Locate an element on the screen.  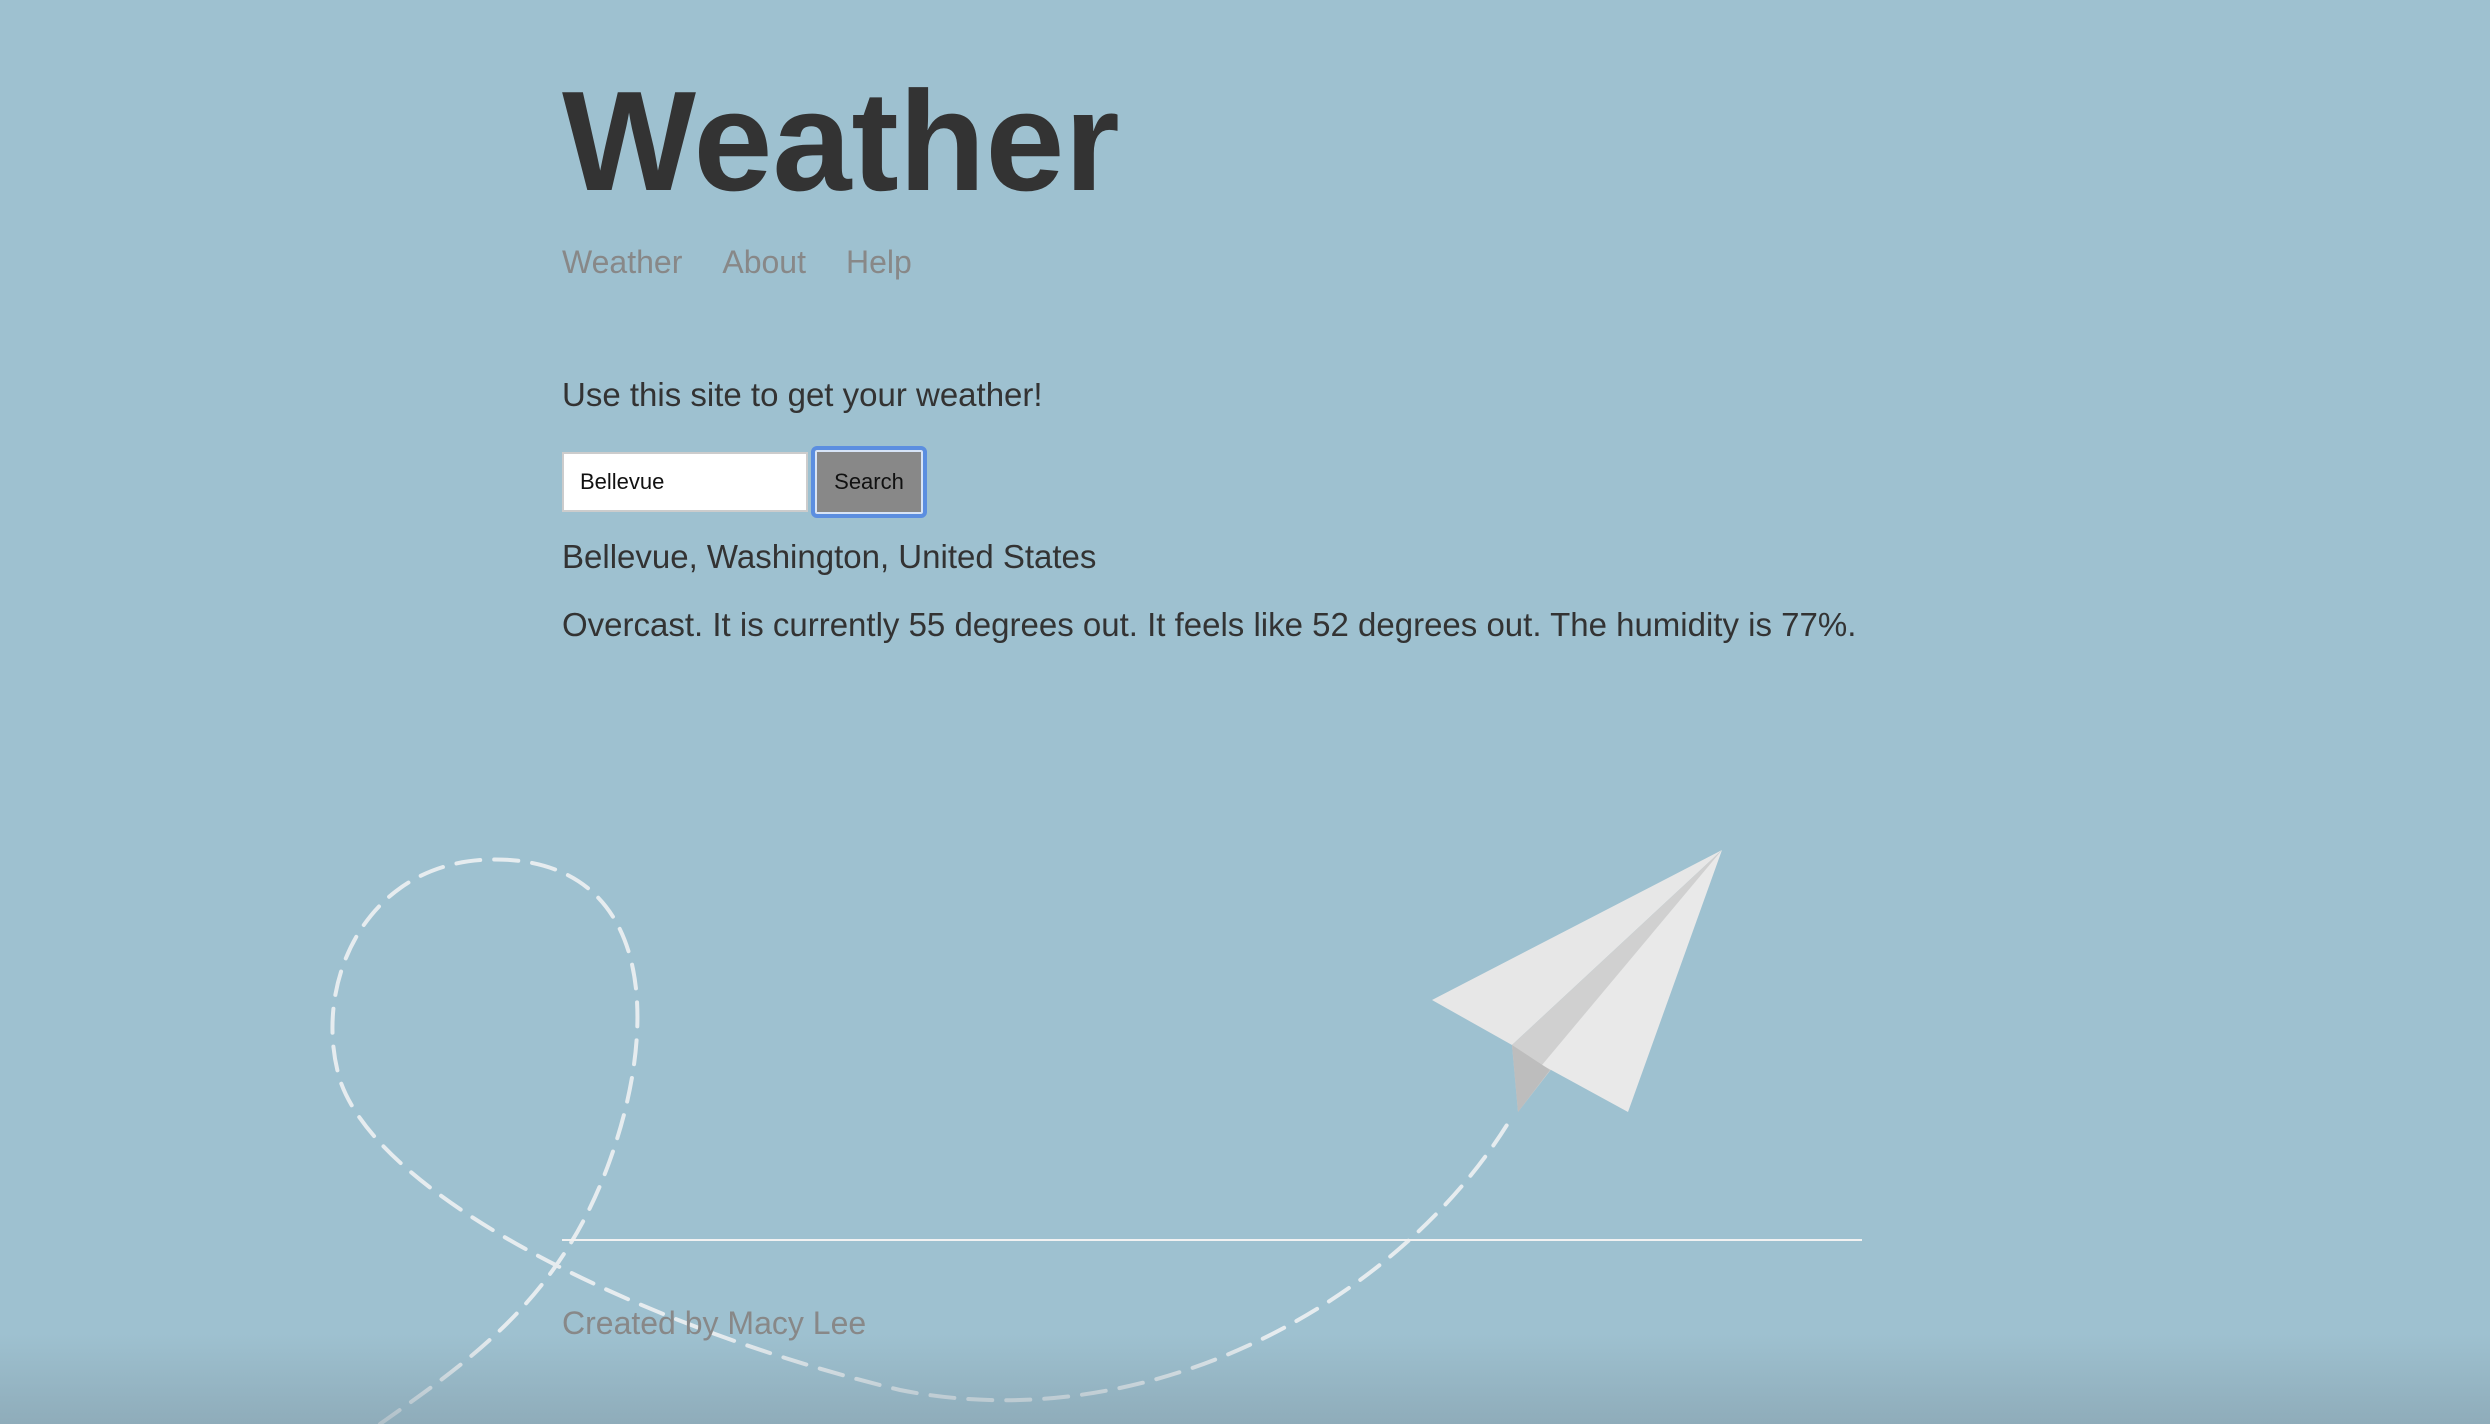
search-button: Search is located at coordinates (869, 482).